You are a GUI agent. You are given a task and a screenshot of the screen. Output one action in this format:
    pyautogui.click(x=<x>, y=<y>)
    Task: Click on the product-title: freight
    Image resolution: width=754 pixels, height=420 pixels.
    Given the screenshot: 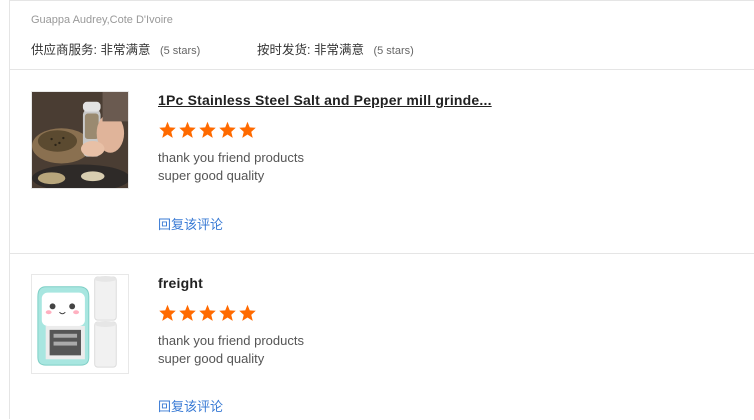 What is the action you would take?
    pyautogui.click(x=180, y=283)
    